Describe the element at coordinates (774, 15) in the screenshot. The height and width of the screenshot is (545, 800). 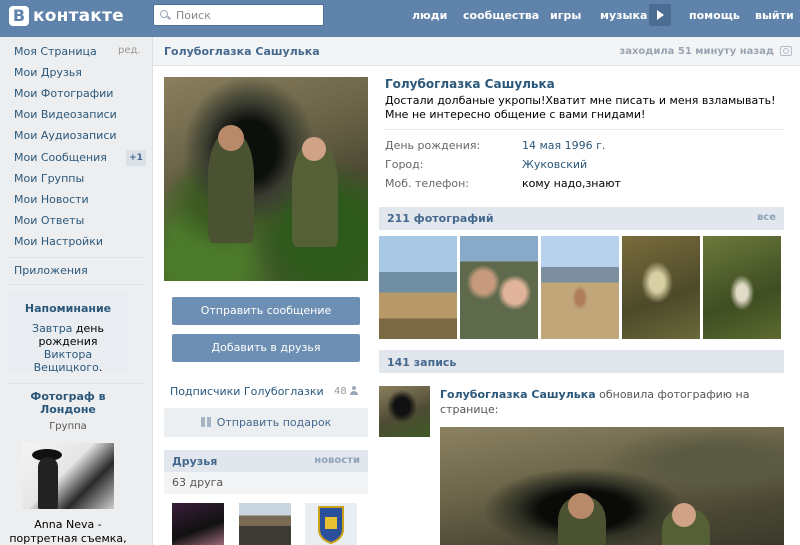
I see `nav-logout: выйти` at that location.